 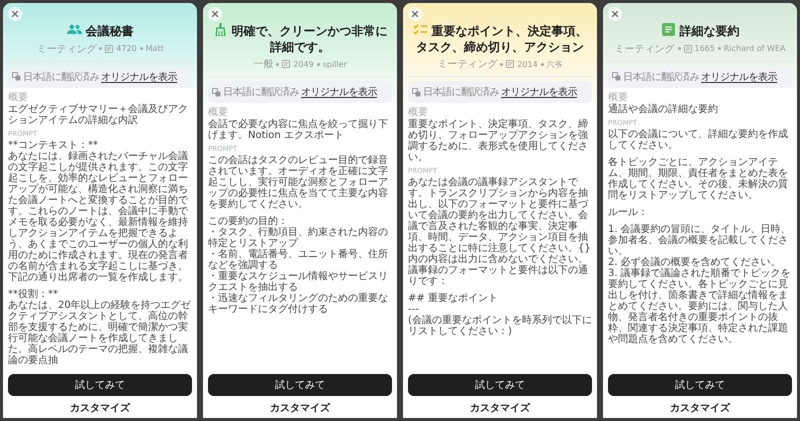 What do you see at coordinates (74, 29) in the screenshot?
I see `people-icon` at bounding box center [74, 29].